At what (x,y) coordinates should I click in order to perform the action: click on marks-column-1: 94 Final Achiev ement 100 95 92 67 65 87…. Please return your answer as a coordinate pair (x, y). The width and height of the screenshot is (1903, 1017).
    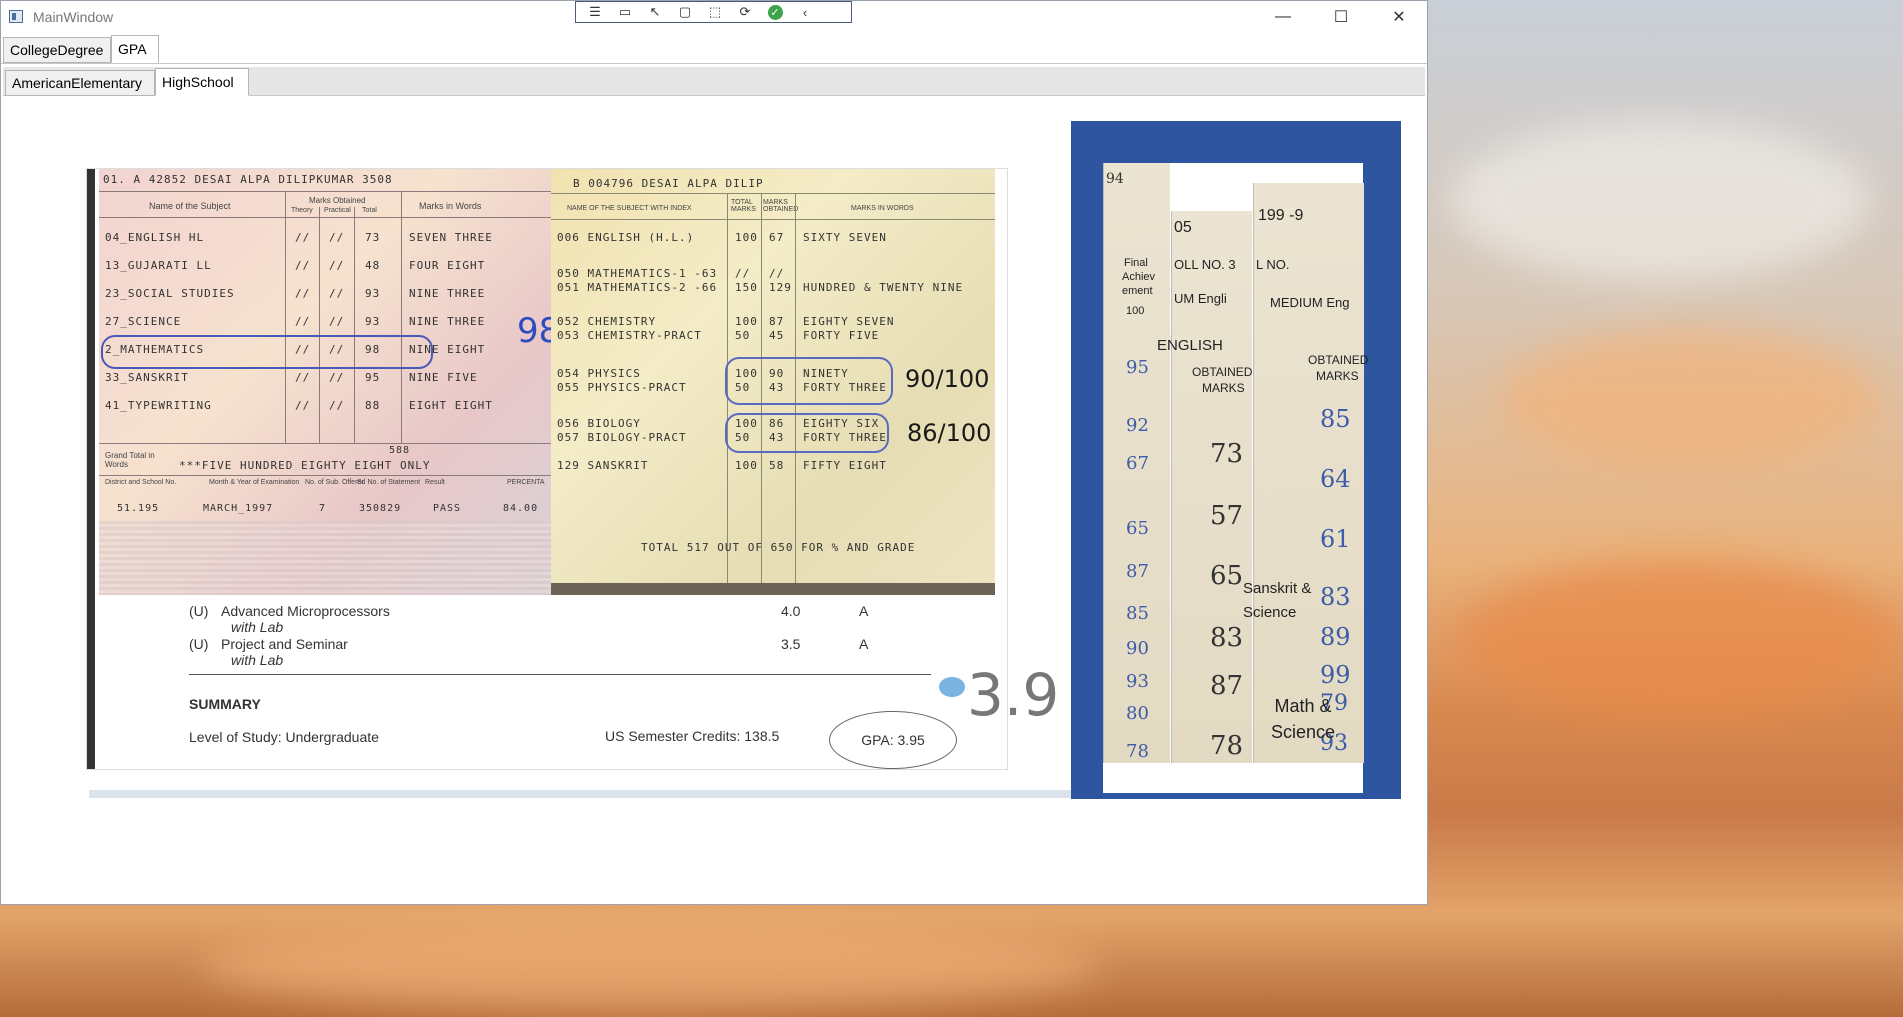
    Looking at the image, I should click on (1136, 463).